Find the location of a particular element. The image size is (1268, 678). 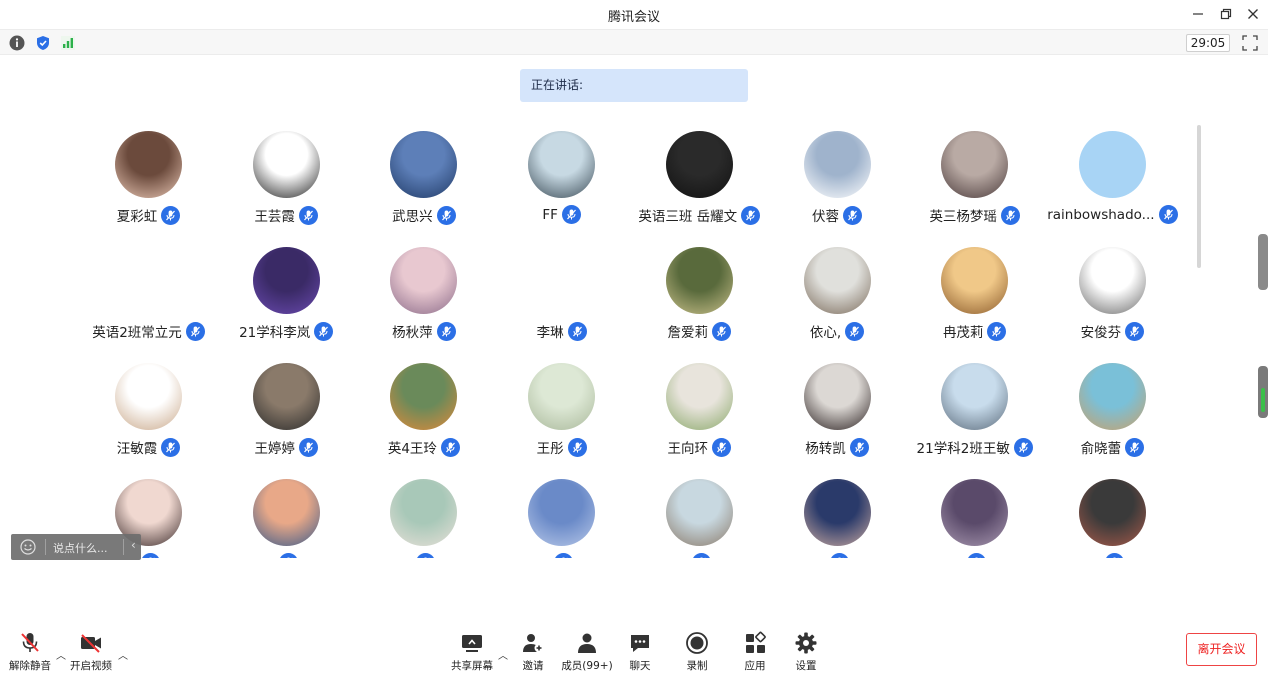

participant-name-row: 俞晓蕾 is located at coordinates (1112, 447).